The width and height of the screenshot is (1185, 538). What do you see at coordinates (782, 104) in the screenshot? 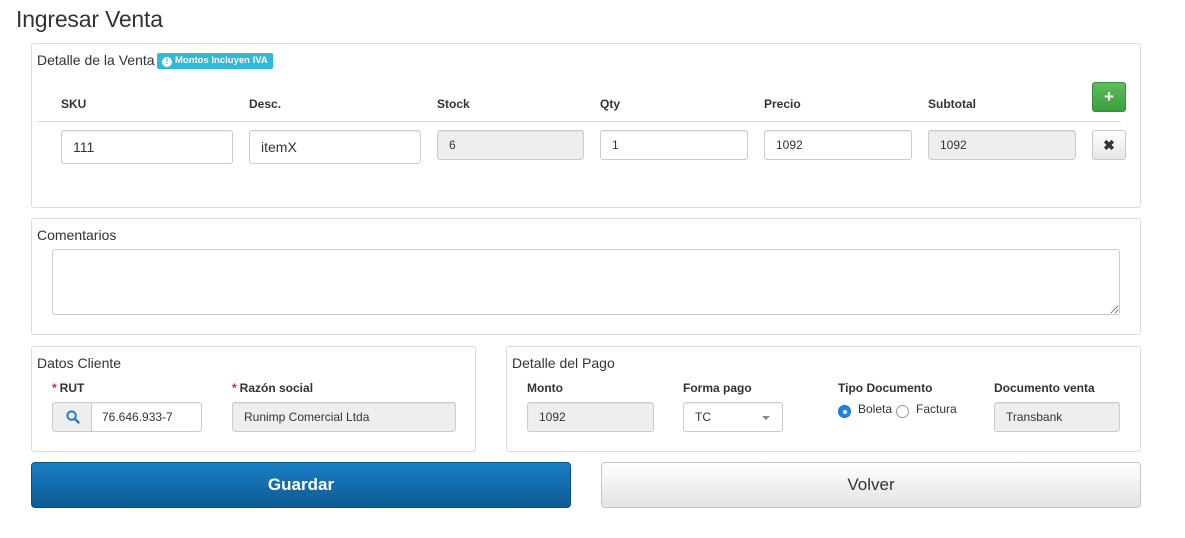
I see `column-header-precio: Precio` at bounding box center [782, 104].